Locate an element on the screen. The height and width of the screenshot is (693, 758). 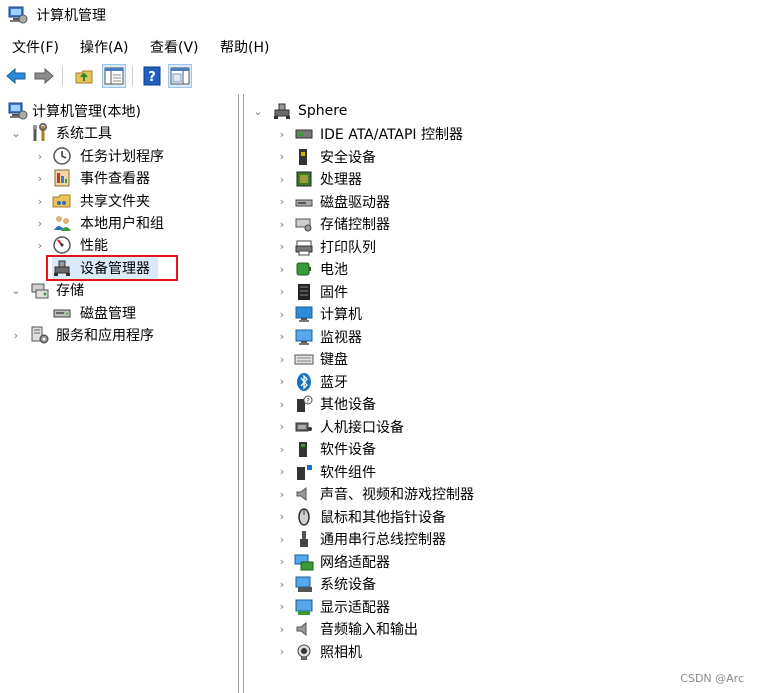
device-category-row: › 电池 is located at coordinates (504, 269).